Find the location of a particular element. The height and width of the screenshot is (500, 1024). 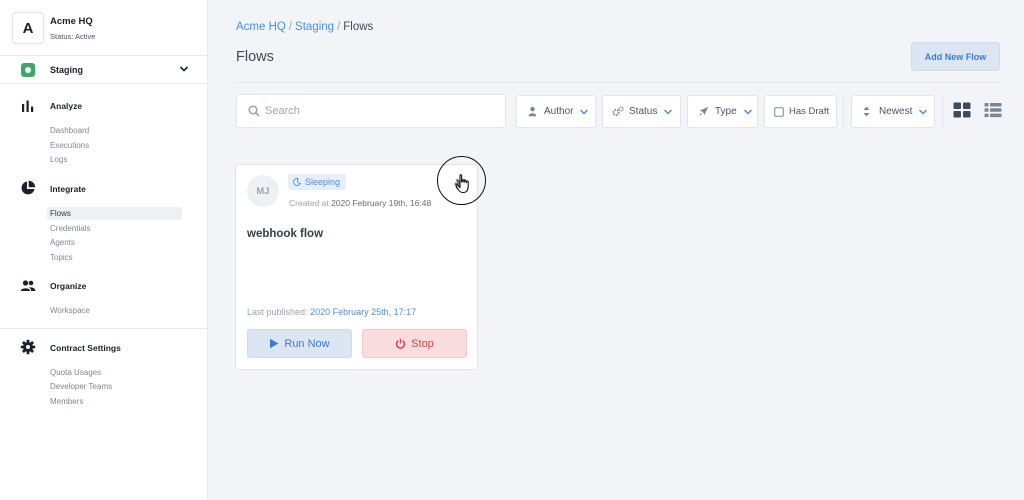

breadcrumb-current: Flows is located at coordinates (358, 27).